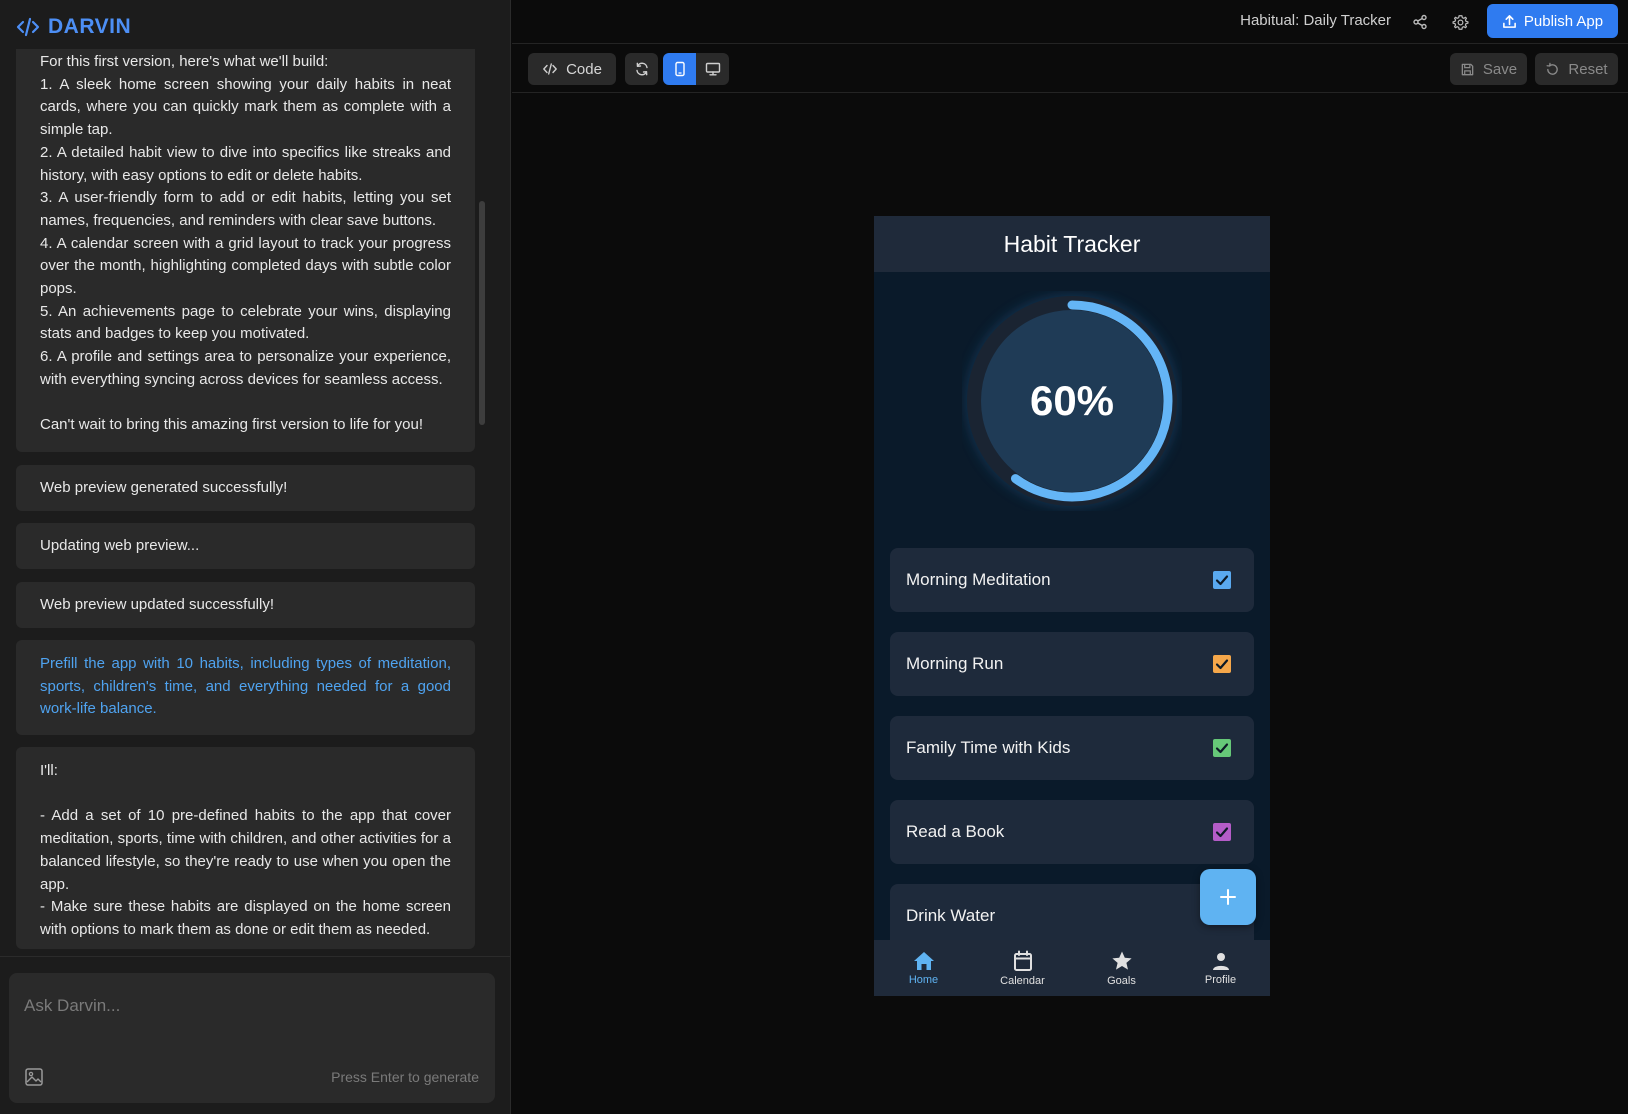 The height and width of the screenshot is (1114, 1628). Describe the element at coordinates (584, 69) in the screenshot. I see `code-button-label: Code` at that location.